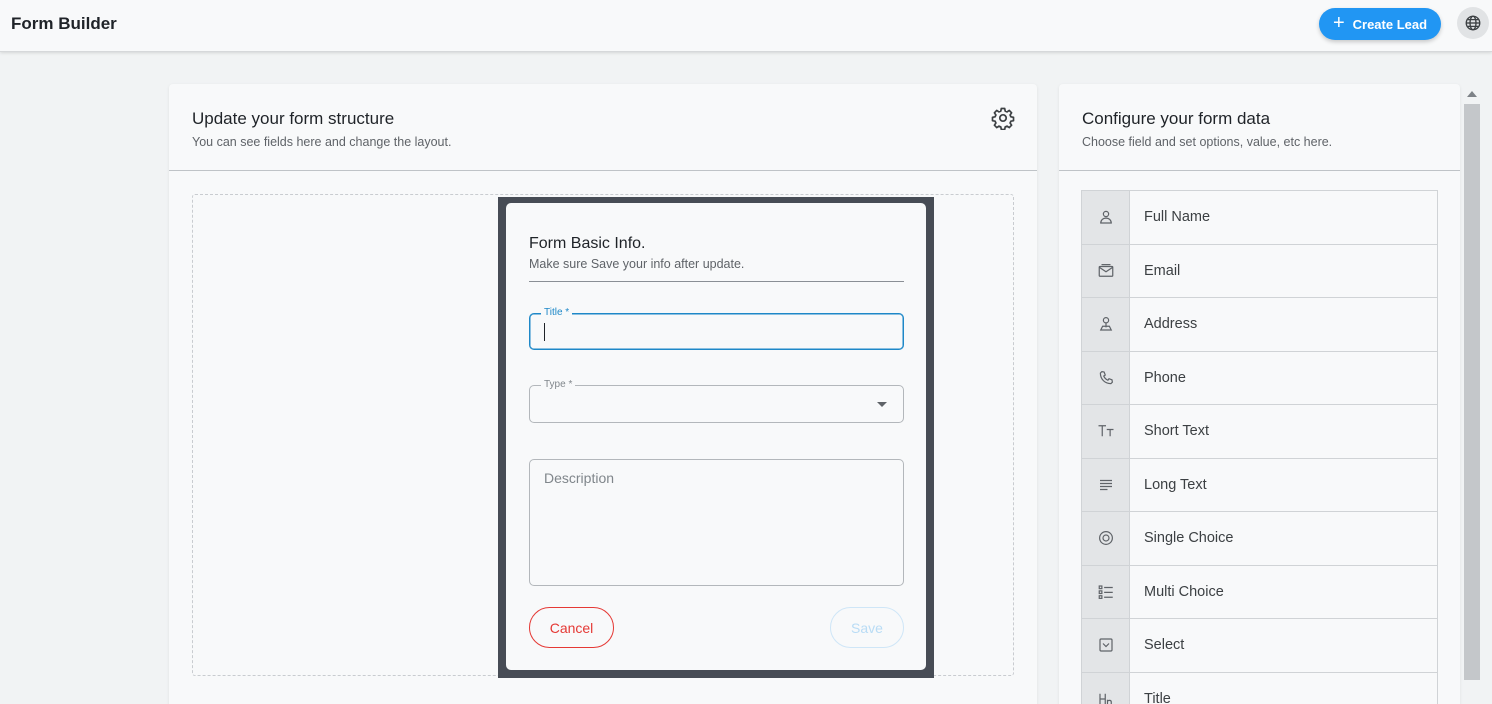 This screenshot has width=1492, height=704. I want to click on radio-icon, so click(1105, 538).